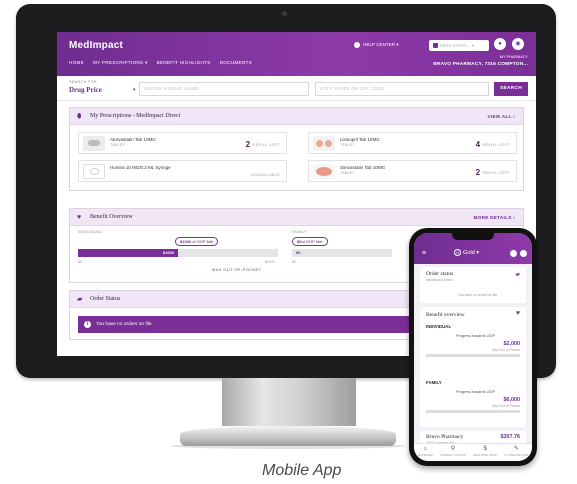 The height and width of the screenshot is (484, 577). I want to click on info-icon: i, so click(87, 324).